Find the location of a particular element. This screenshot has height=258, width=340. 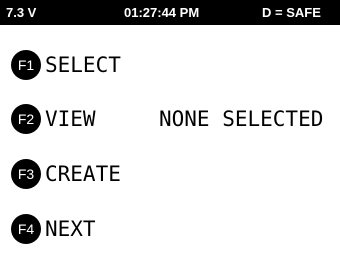

menu-item-view: F2 VIEW NONE SELECTED is located at coordinates (174, 119).